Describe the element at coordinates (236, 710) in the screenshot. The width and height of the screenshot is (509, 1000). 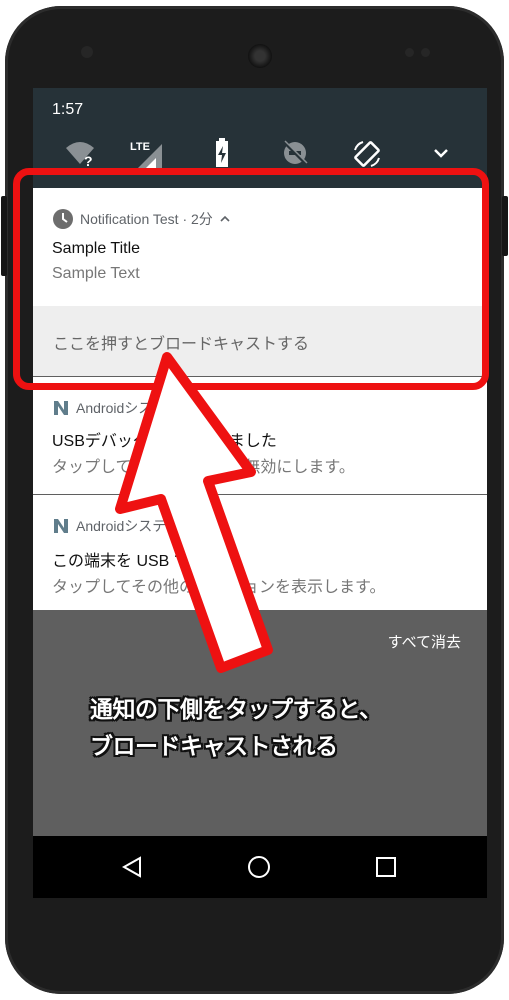
I see `annotation-caption-line1: 通知の下側をタップすると、` at that location.